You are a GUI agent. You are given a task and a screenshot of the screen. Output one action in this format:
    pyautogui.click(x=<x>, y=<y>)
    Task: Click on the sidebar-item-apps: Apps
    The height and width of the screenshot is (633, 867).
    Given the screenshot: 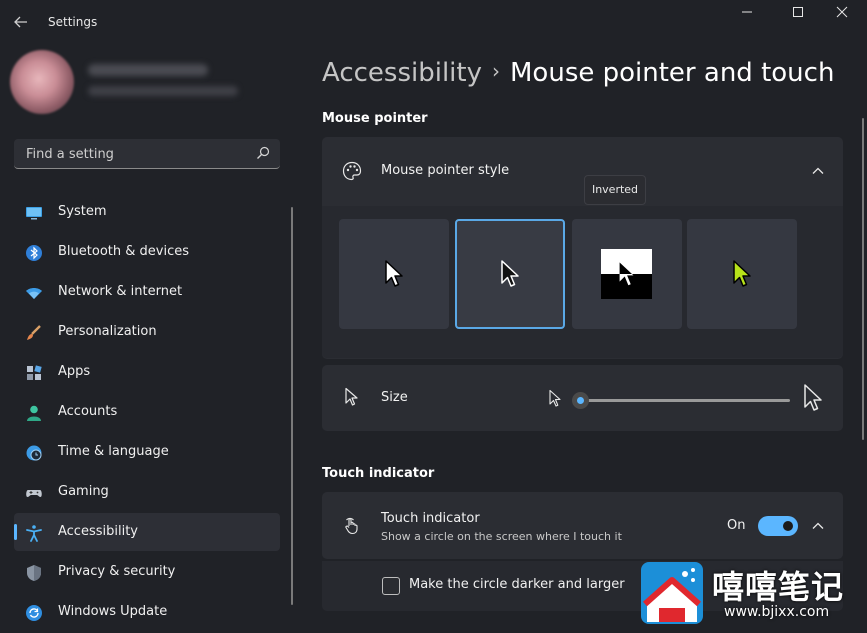 What is the action you would take?
    pyautogui.click(x=147, y=372)
    